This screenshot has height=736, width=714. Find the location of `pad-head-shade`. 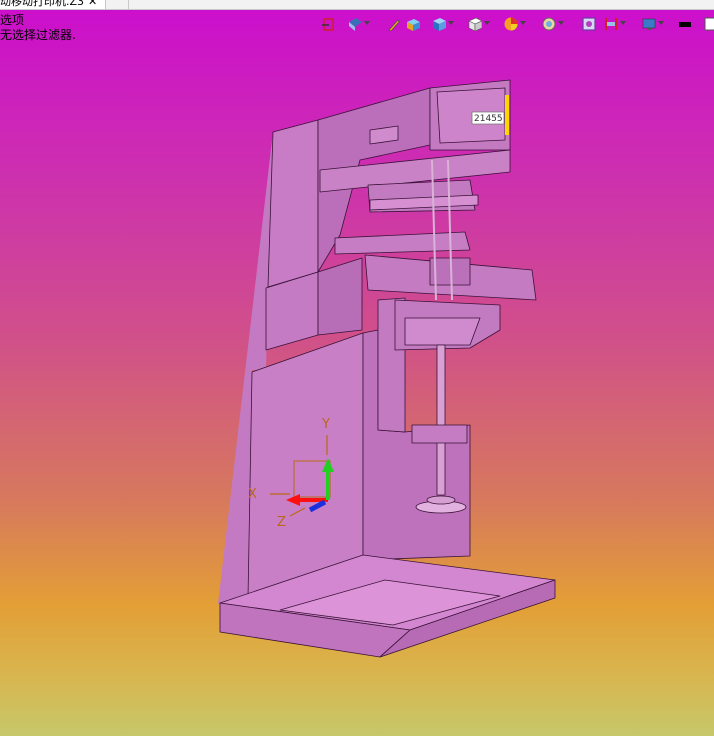

pad-head-shade is located at coordinates (442, 331).